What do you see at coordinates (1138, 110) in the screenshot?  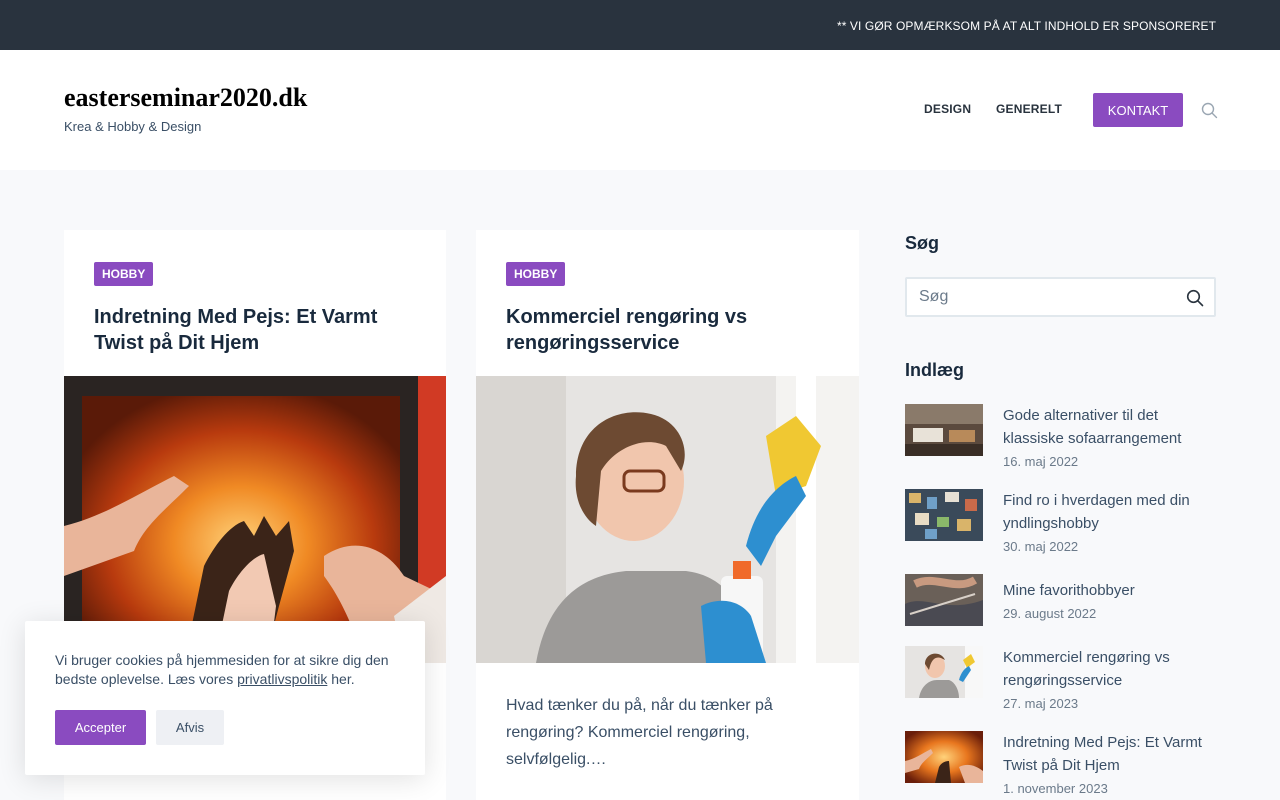 I see `kontakt-button: KONTAKT` at bounding box center [1138, 110].